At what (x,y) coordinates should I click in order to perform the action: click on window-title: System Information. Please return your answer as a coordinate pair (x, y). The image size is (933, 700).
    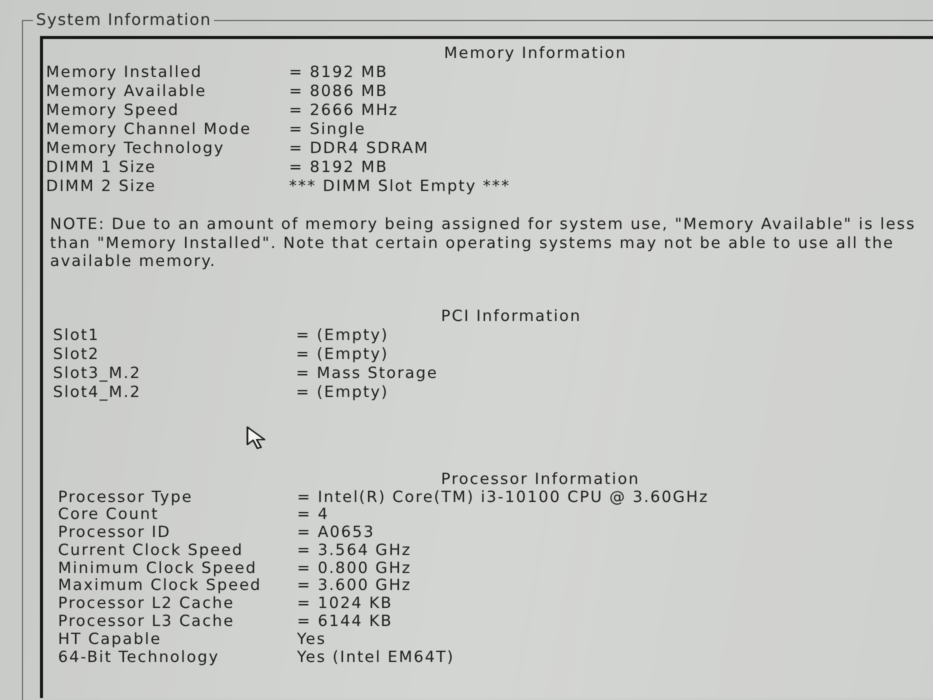
    Looking at the image, I should click on (123, 20).